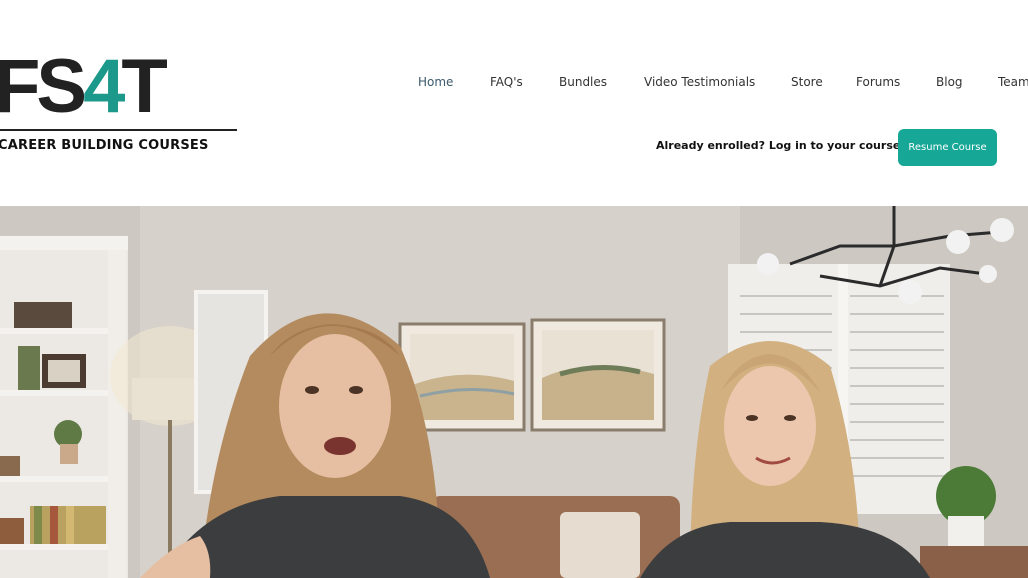 This screenshot has width=1028, height=578. I want to click on logo-divider, so click(118, 130).